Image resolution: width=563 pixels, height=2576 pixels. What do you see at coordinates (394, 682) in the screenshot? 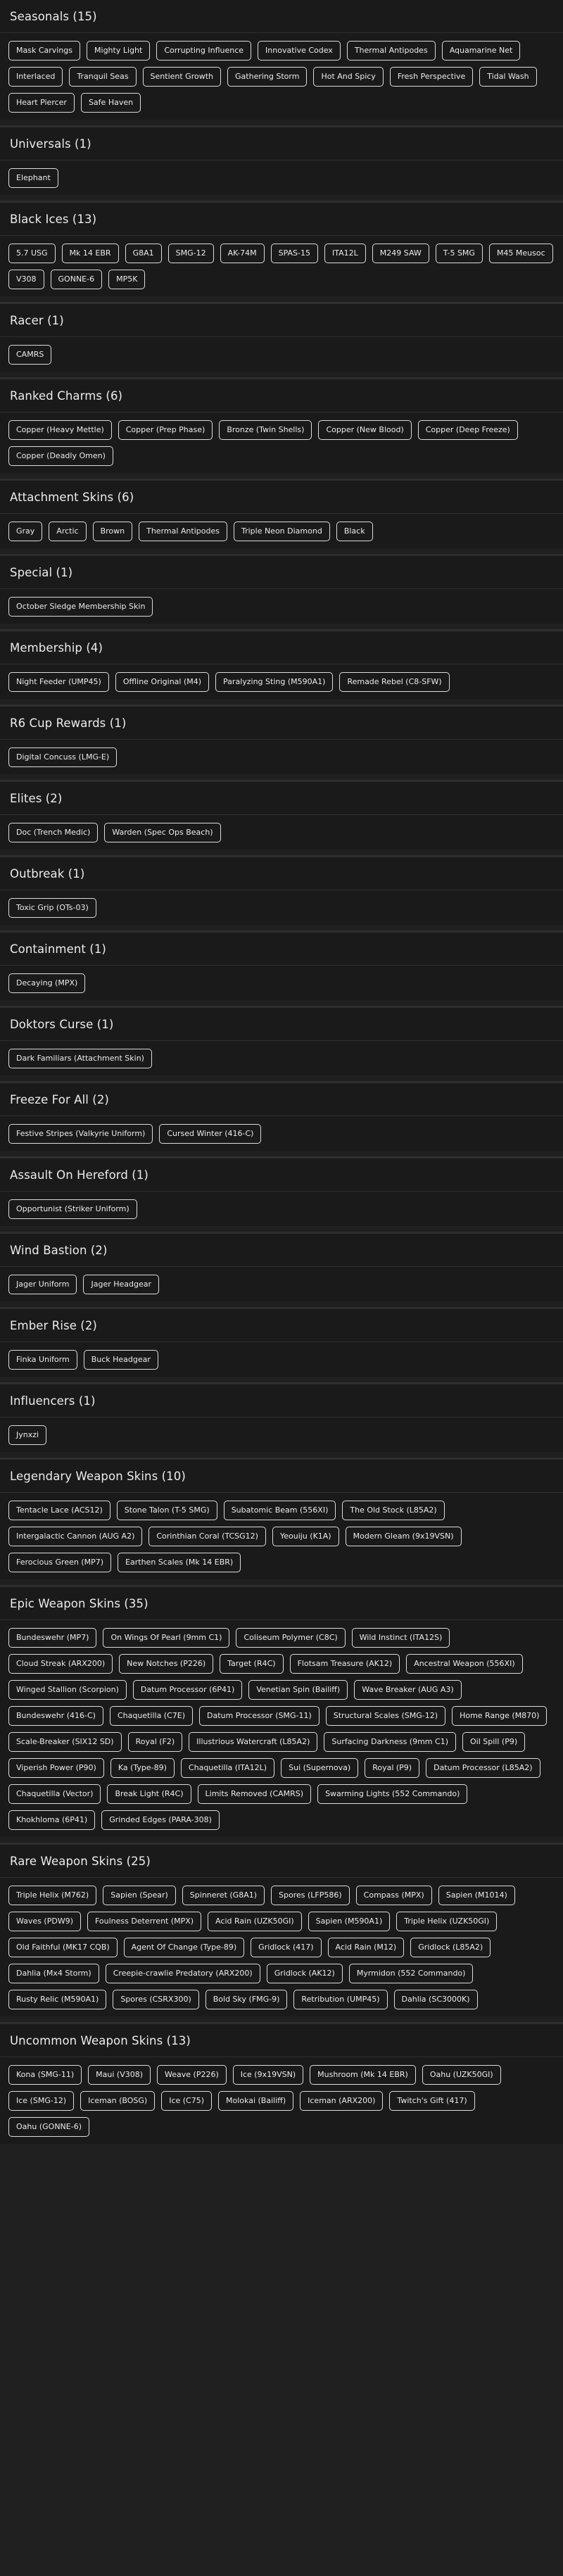
I see `item-chip: Remade Rebel (C8-SFW)` at bounding box center [394, 682].